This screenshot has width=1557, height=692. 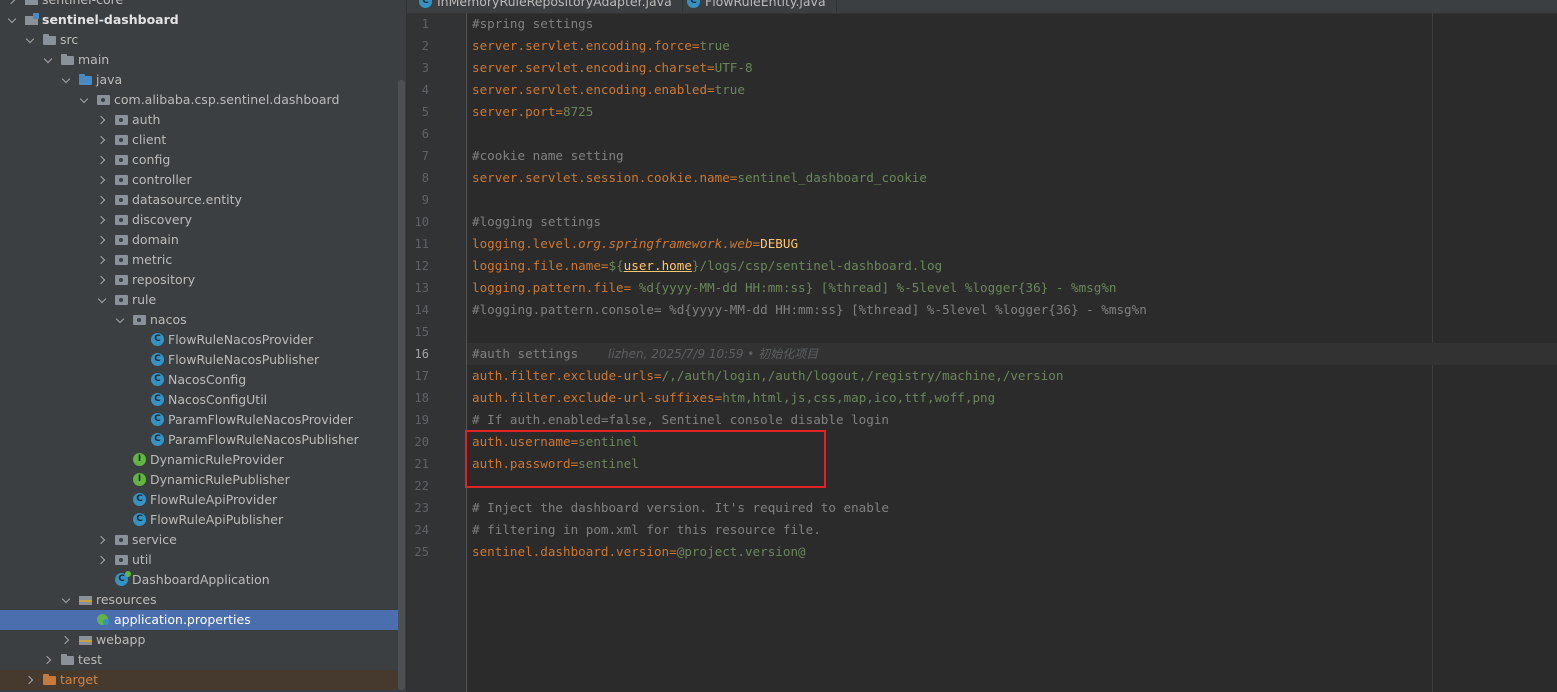 What do you see at coordinates (612, 68) in the screenshot?
I see `code-line: server.servlet.encoding.charset=UTF-8` at bounding box center [612, 68].